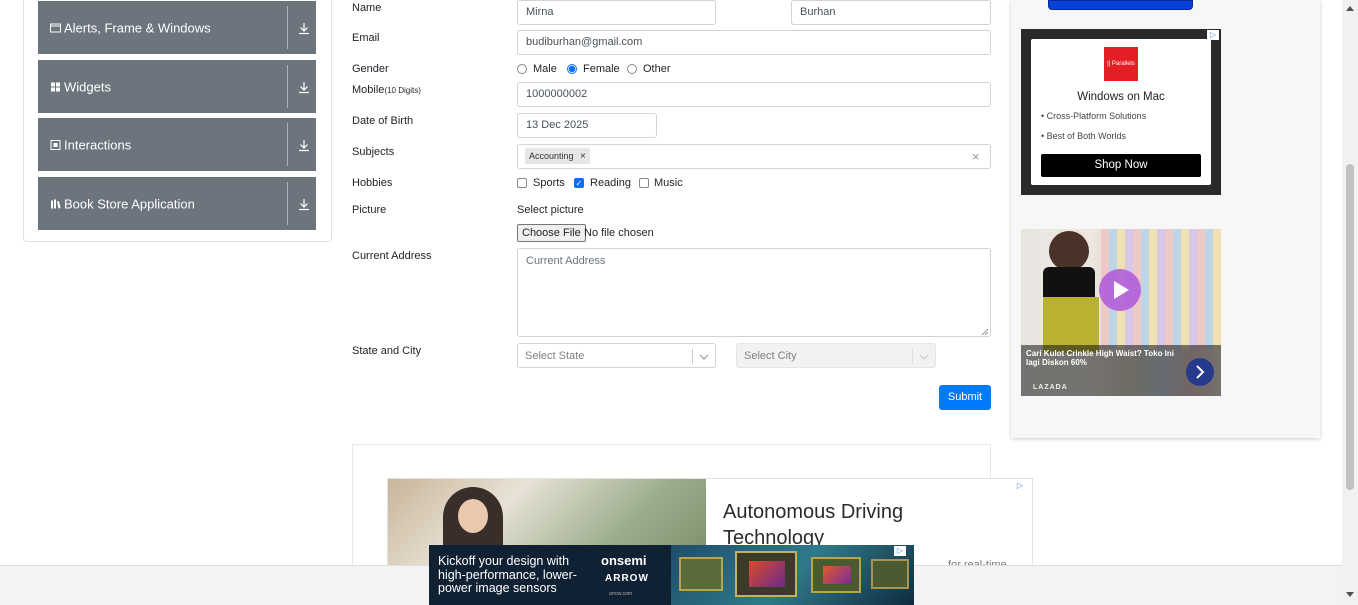  What do you see at coordinates (1350, 8) in the screenshot?
I see `scroll-up-icon` at bounding box center [1350, 8].